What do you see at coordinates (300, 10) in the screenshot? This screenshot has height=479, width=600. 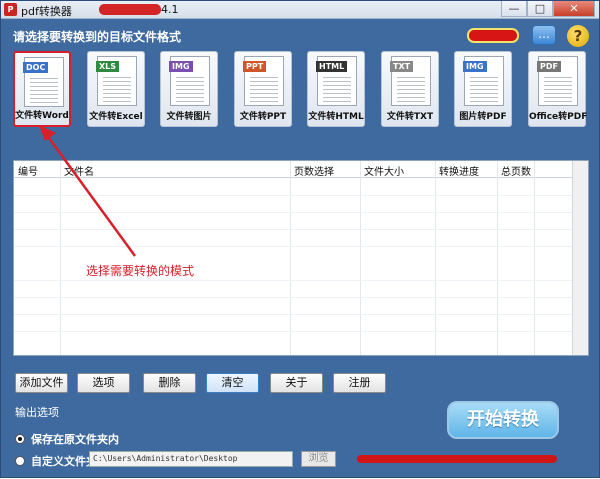 I see `title-bar: P pdf转换器 4.1 — □ ✕` at bounding box center [300, 10].